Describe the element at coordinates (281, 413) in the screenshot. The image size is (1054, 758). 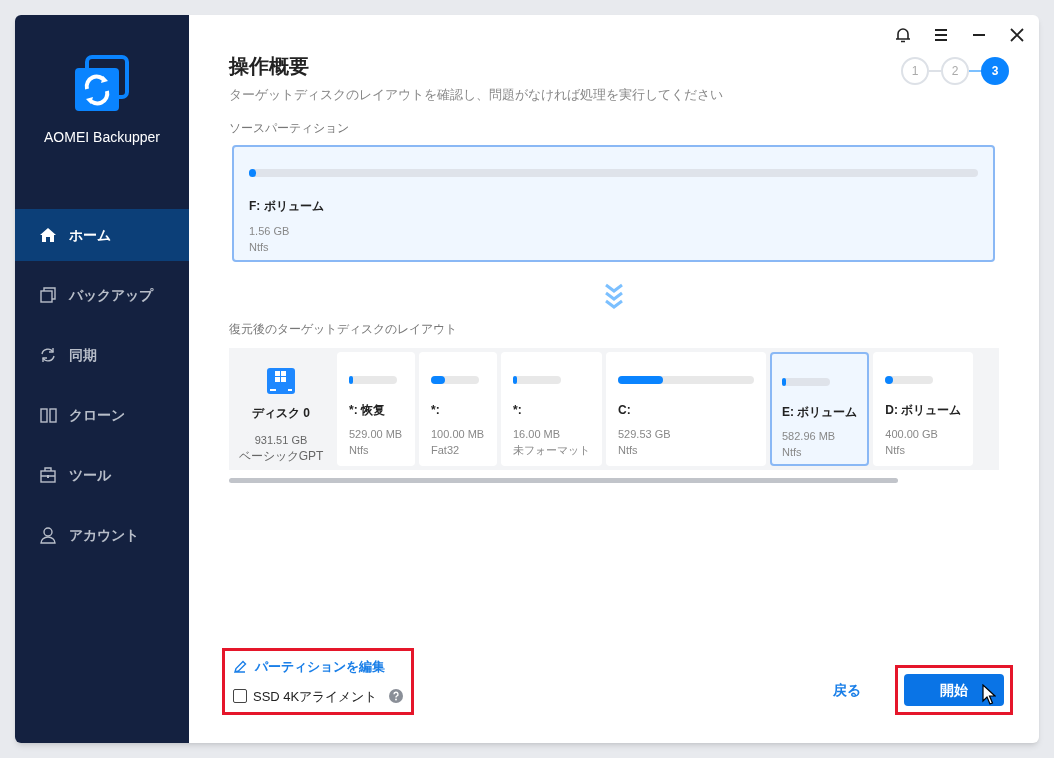
I see `disk-name: ディスク 0` at that location.